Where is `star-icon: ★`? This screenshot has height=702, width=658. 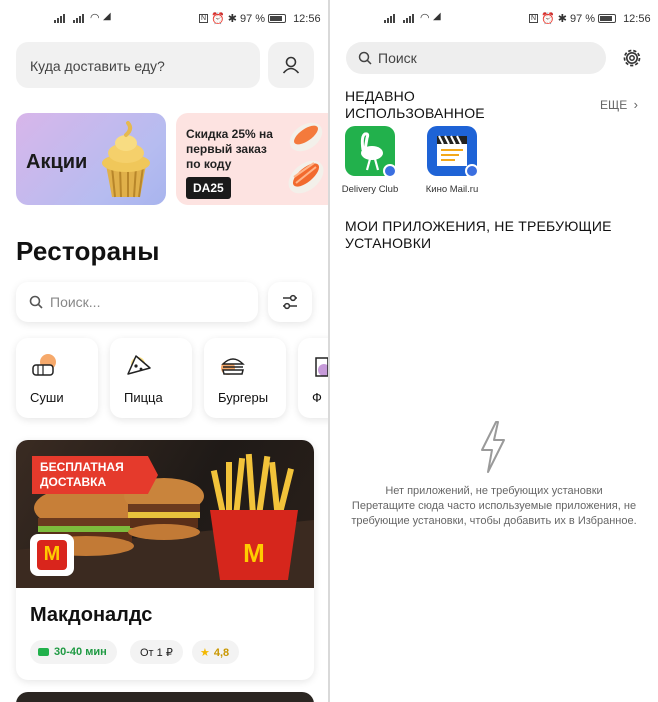 star-icon: ★ is located at coordinates (205, 653).